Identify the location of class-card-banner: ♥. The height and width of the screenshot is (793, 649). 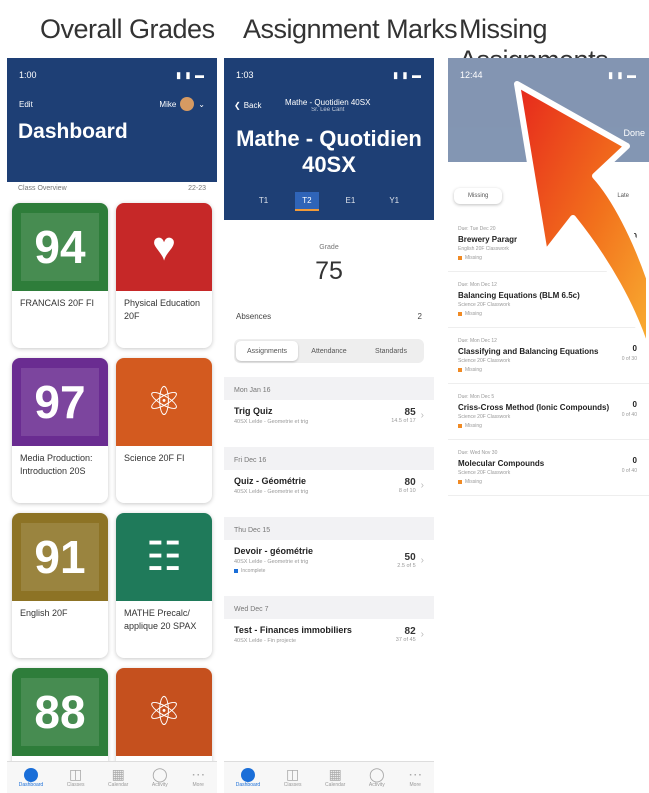
(164, 247).